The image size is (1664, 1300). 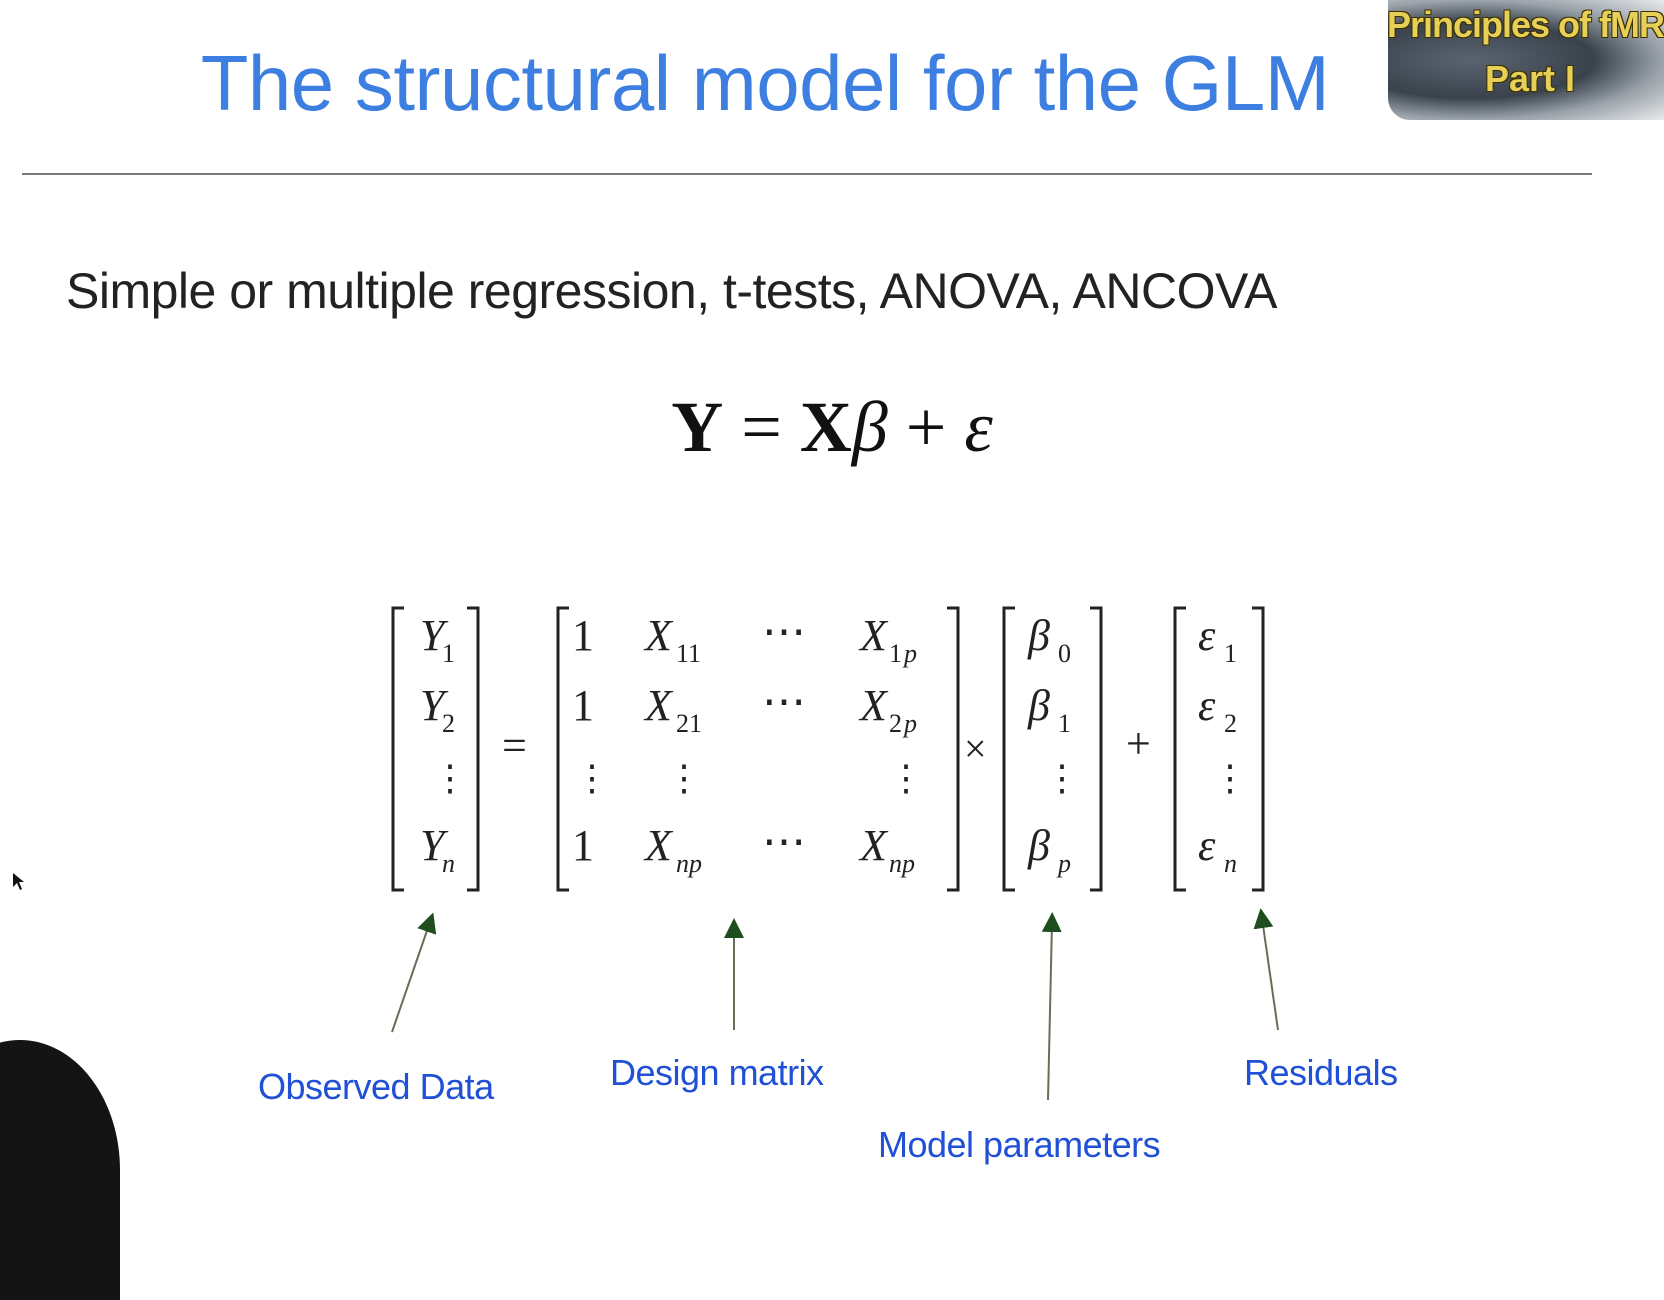 I want to click on glm-formula: Y = Xβ + ε, so click(x=832, y=427).